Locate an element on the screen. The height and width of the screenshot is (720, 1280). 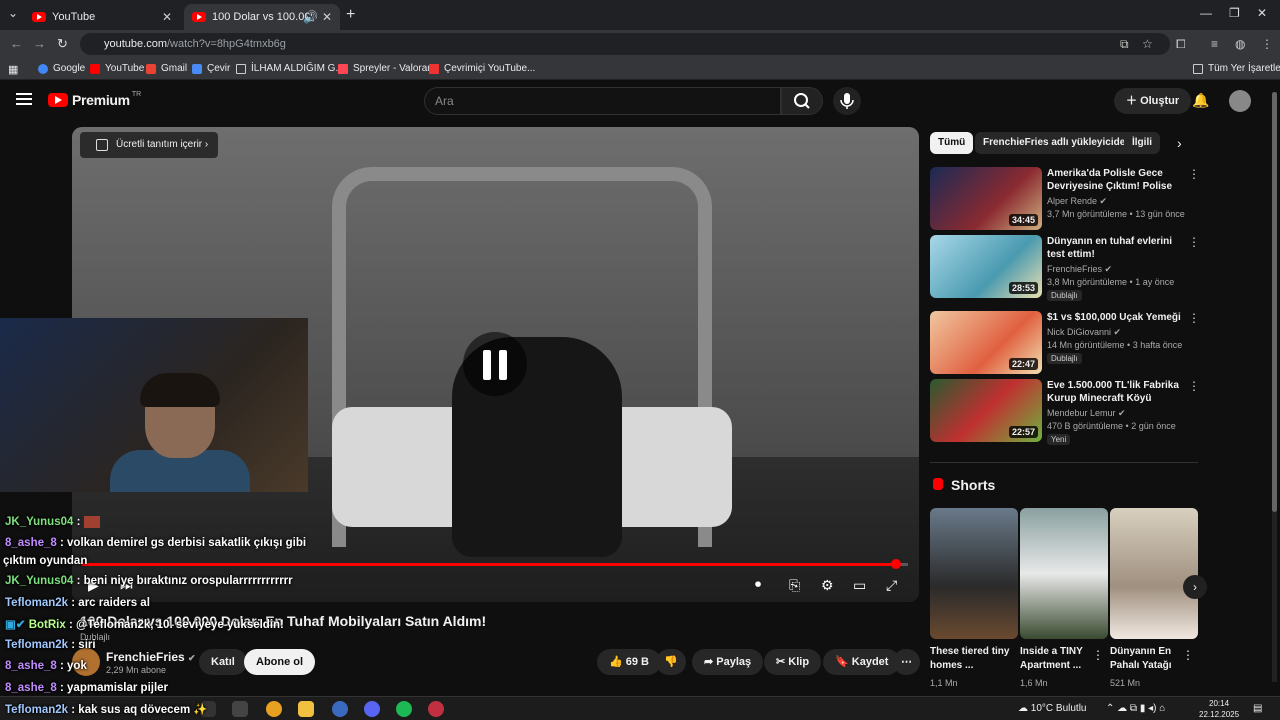
scrollbar-thumb is located at coordinates (1274, 302).